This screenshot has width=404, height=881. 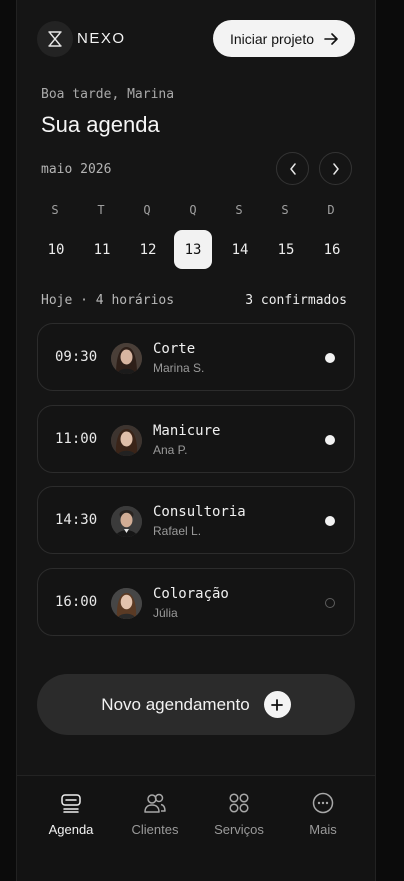 I want to click on tab-label: Serviços, so click(x=239, y=829).